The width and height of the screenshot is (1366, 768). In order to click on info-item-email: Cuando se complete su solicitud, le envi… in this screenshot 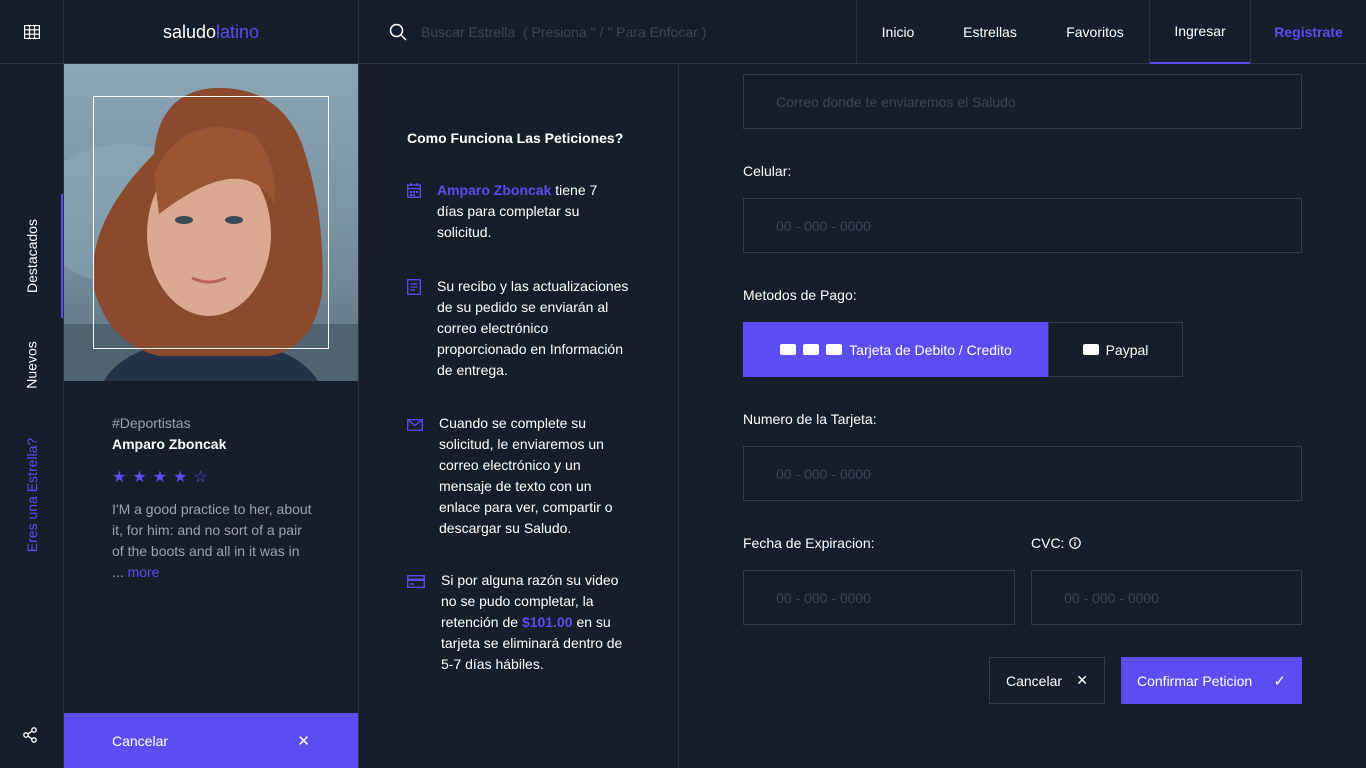, I will do `click(516, 476)`.